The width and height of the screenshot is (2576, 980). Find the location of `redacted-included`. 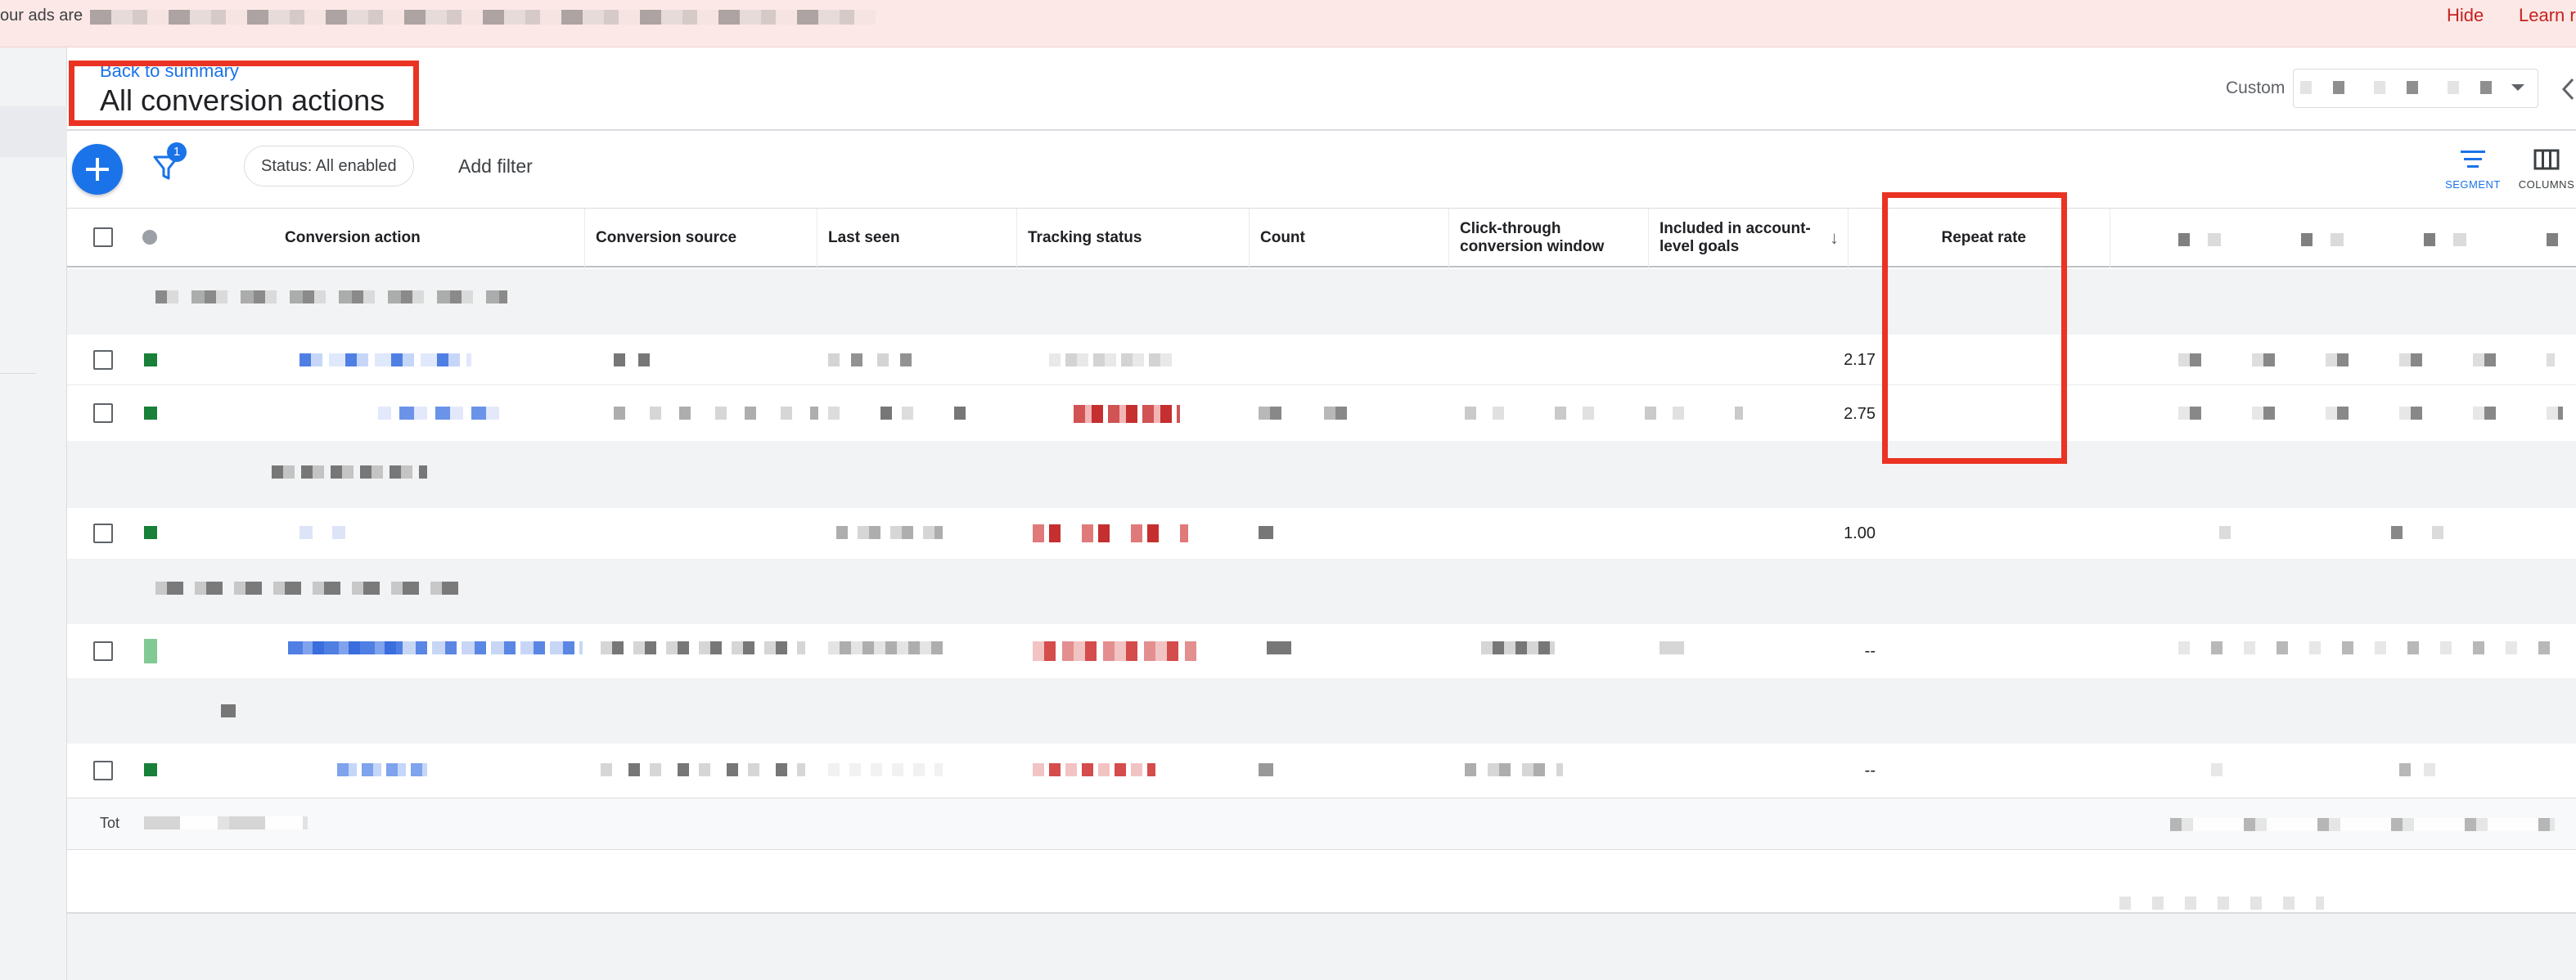

redacted-included is located at coordinates (1672, 647).